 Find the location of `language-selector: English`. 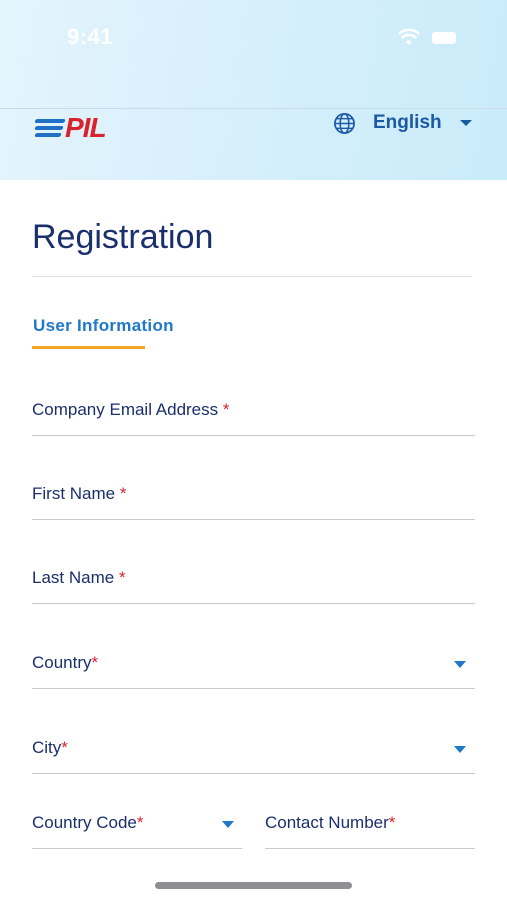

language-selector: English is located at coordinates (402, 123).